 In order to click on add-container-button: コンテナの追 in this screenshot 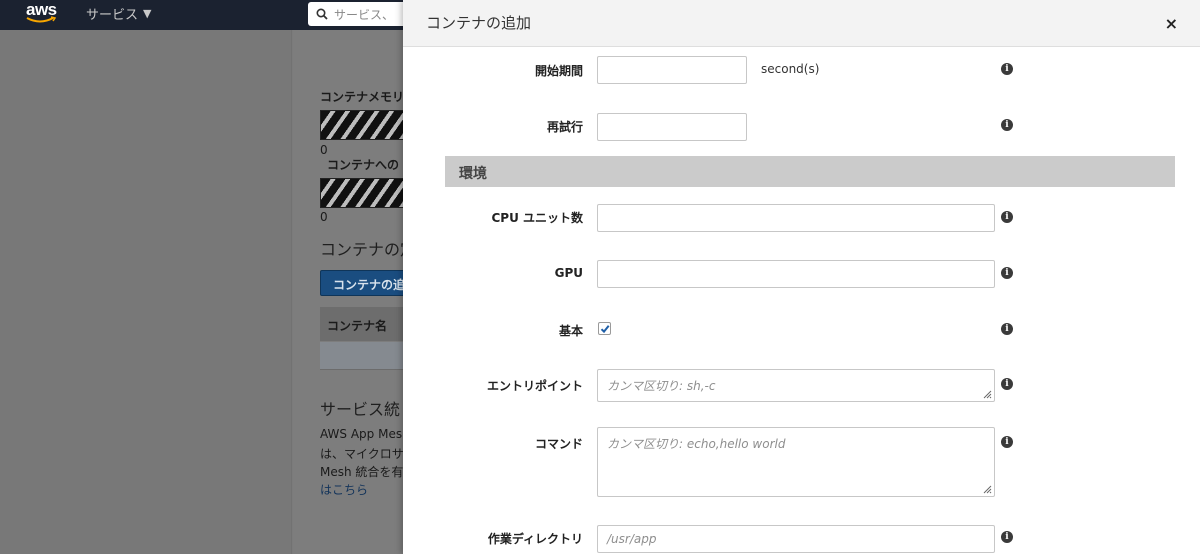, I will do `click(365, 283)`.